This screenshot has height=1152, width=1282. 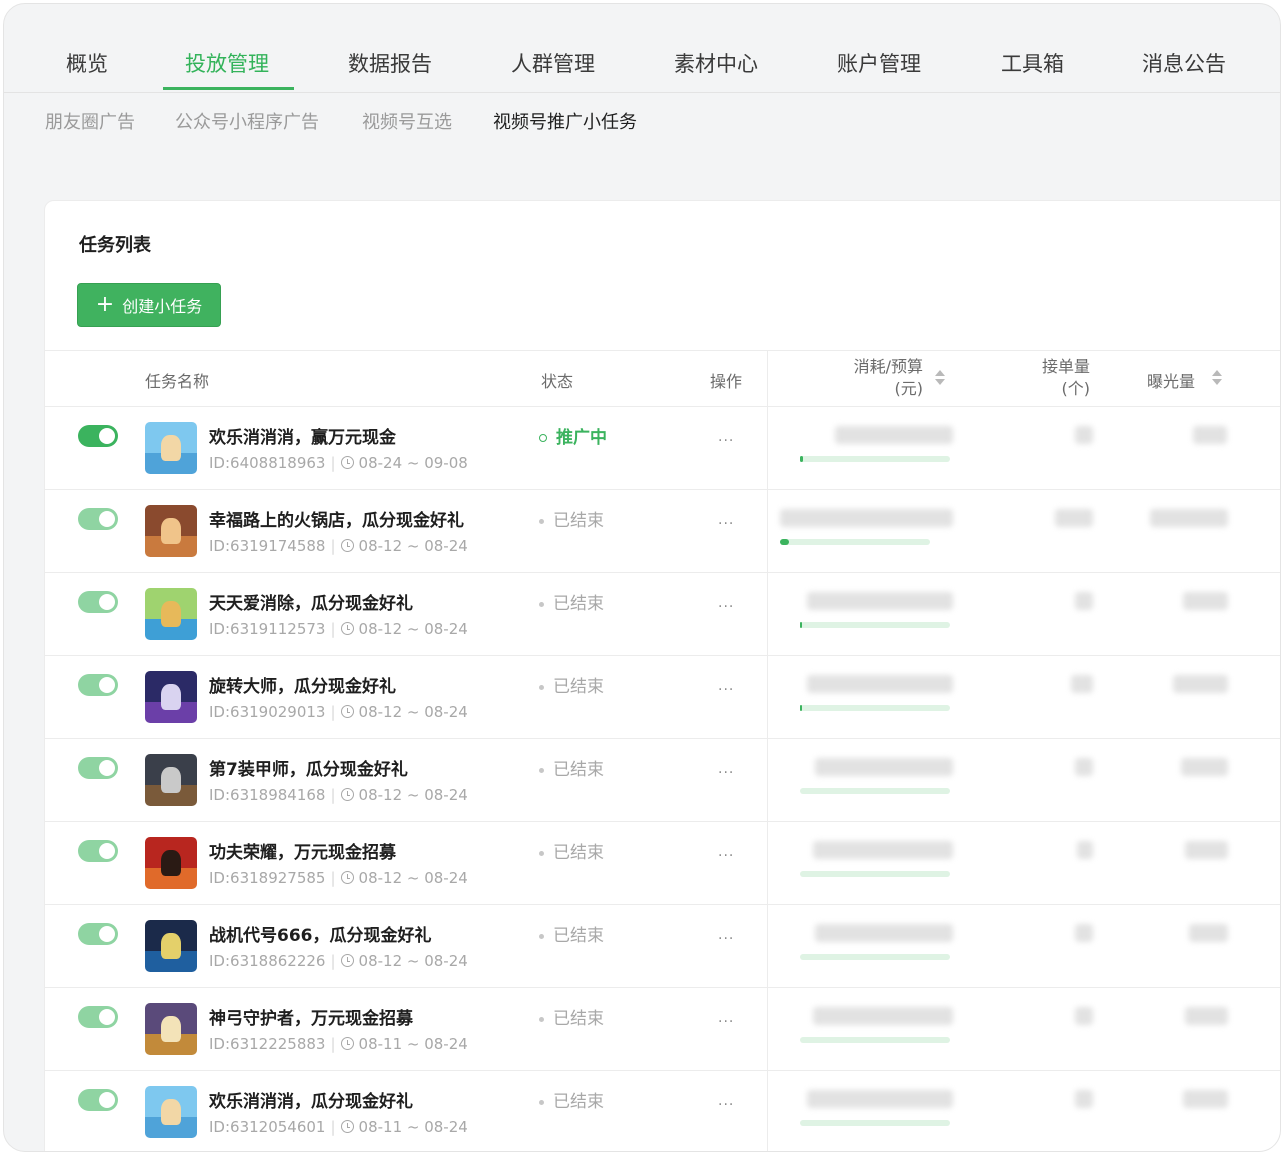 What do you see at coordinates (390, 63) in the screenshot?
I see `tab-data-report: 数据报告` at bounding box center [390, 63].